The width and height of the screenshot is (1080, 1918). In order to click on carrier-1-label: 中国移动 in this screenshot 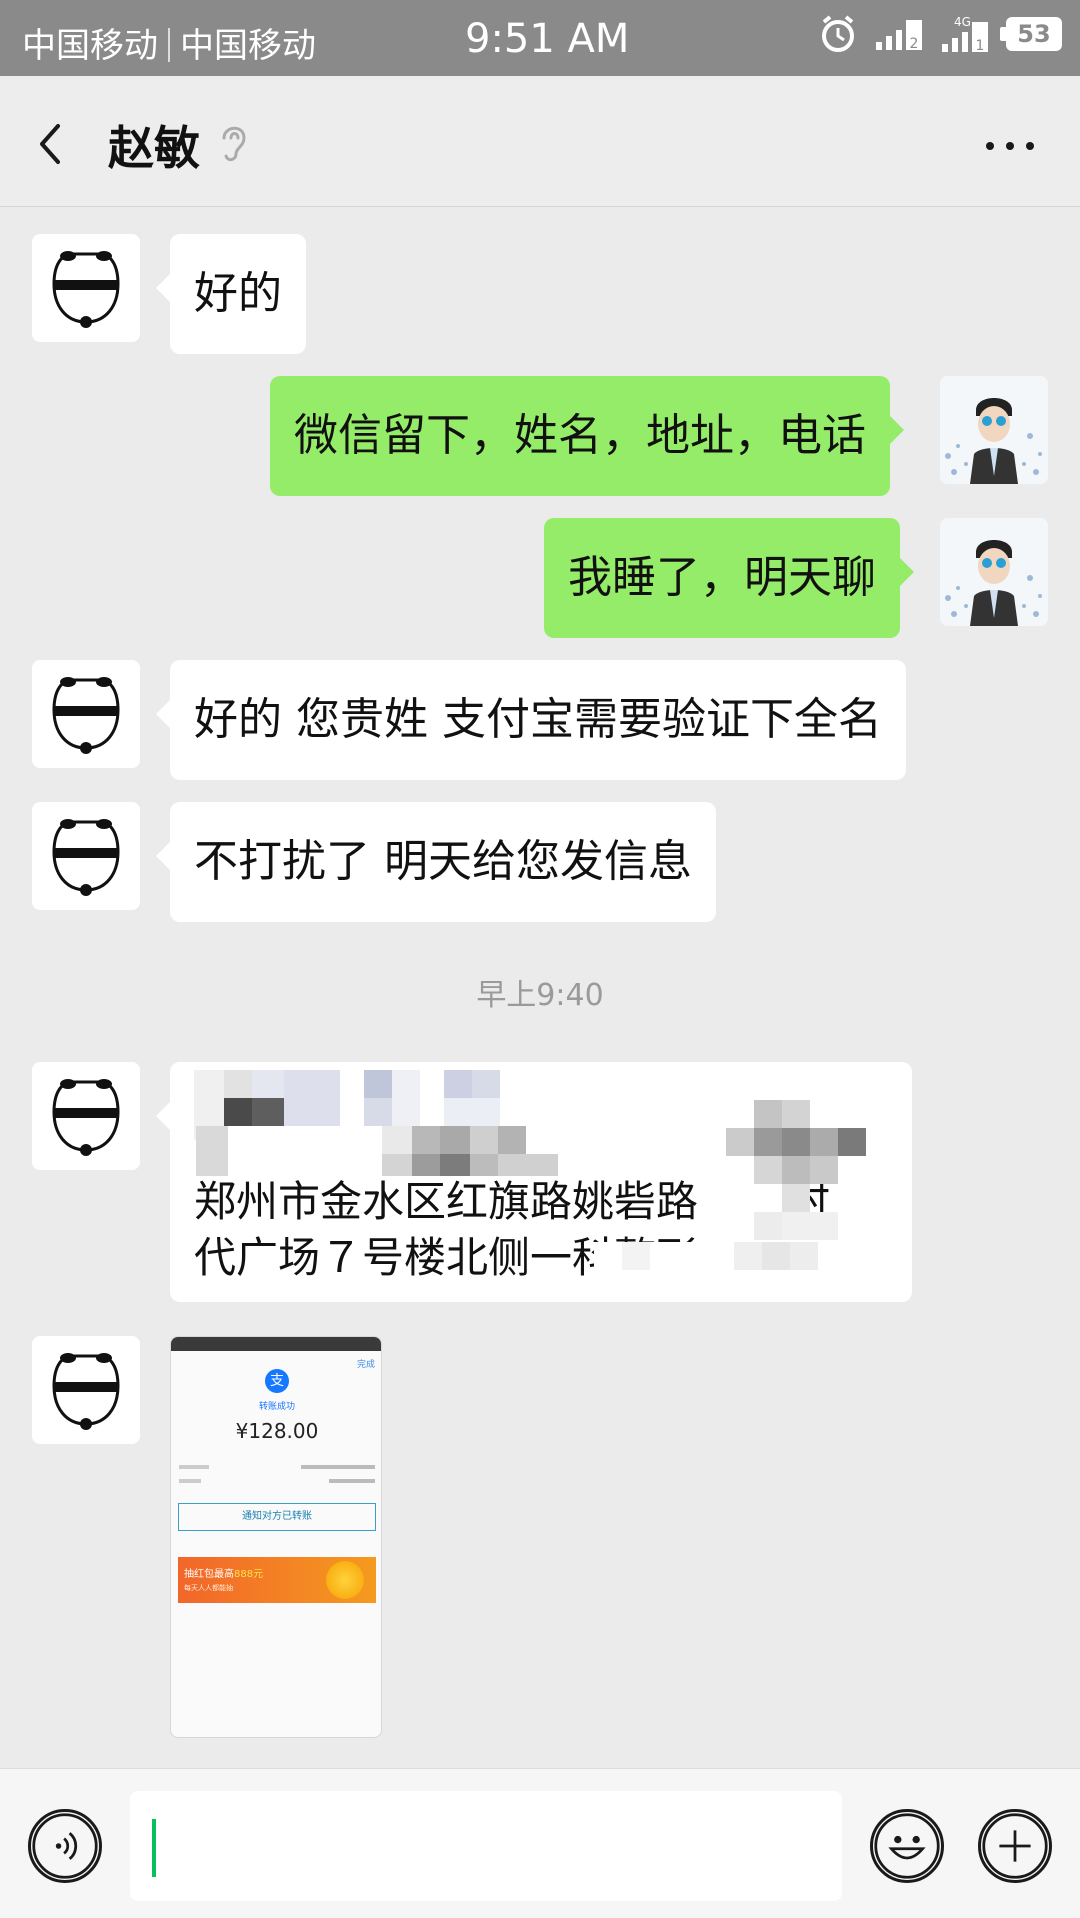, I will do `click(90, 46)`.